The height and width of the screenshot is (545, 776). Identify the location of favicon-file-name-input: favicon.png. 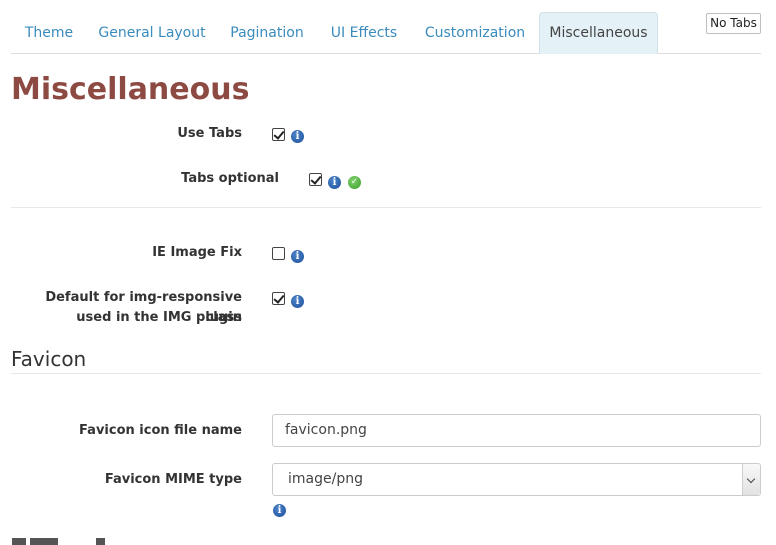
(516, 430).